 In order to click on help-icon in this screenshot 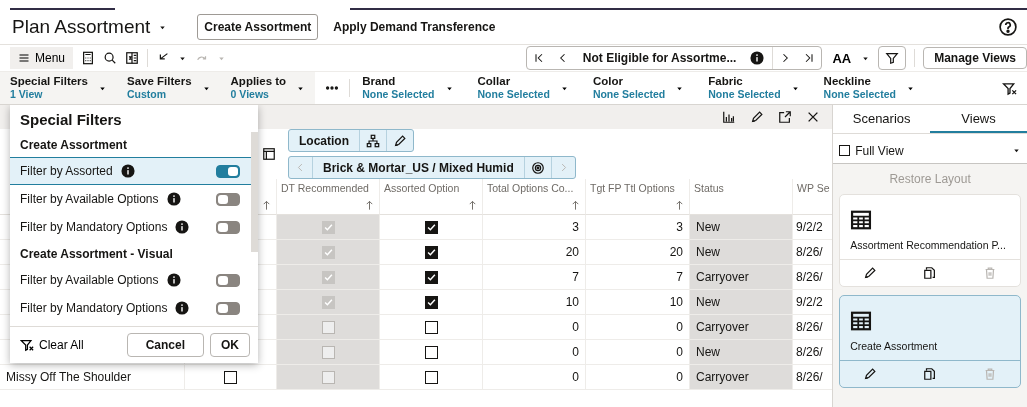, I will do `click(1008, 27)`.